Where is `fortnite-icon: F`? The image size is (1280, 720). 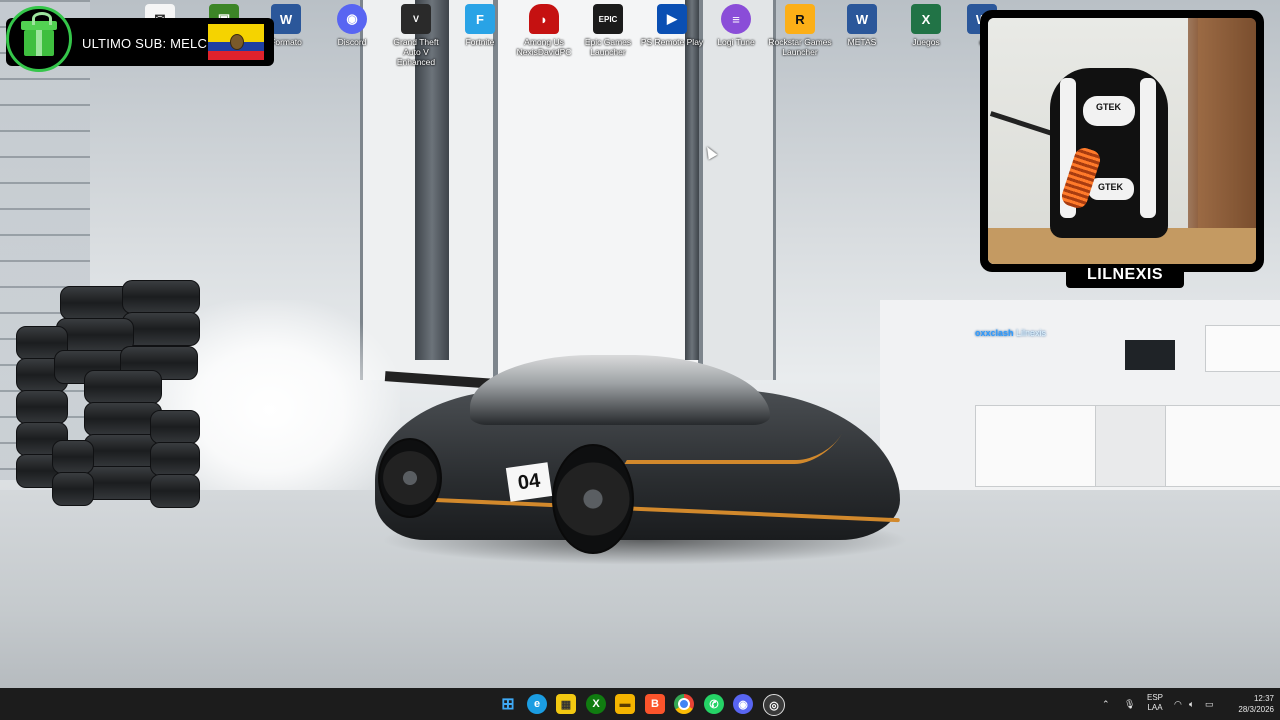
fortnite-icon: F is located at coordinates (480, 19).